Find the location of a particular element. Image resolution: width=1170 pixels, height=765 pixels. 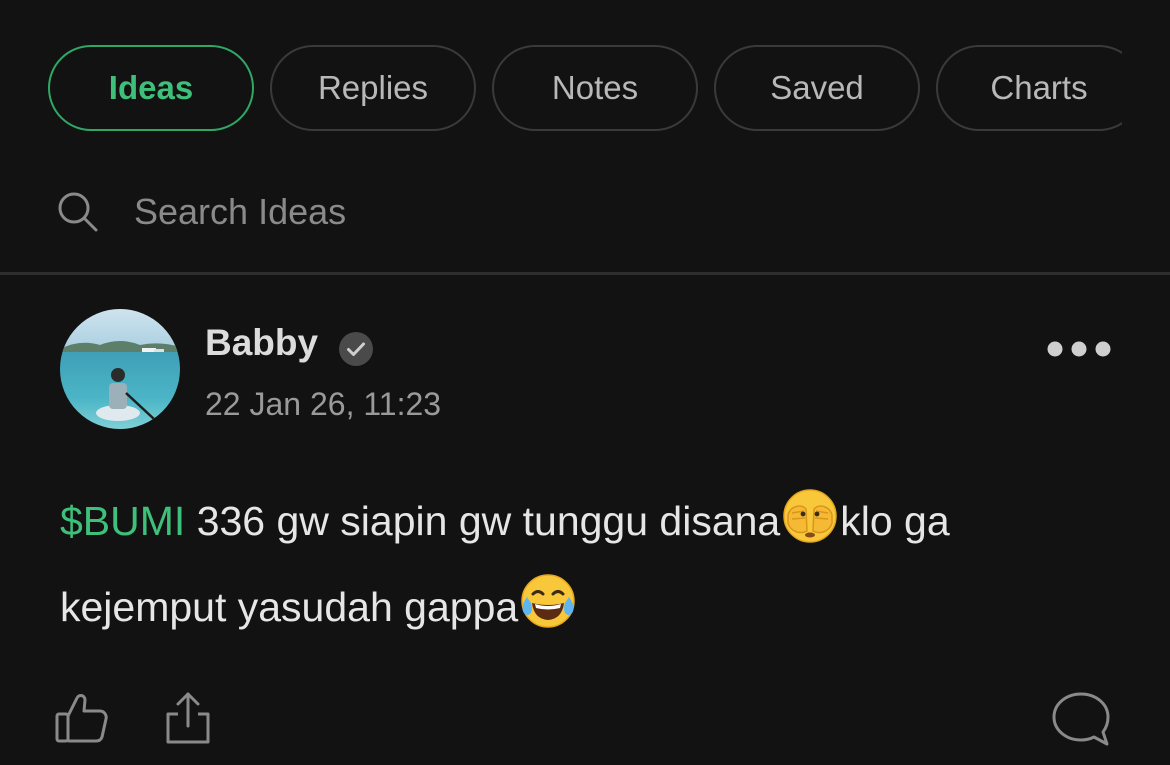

comment-icon is located at coordinates (1081, 719).